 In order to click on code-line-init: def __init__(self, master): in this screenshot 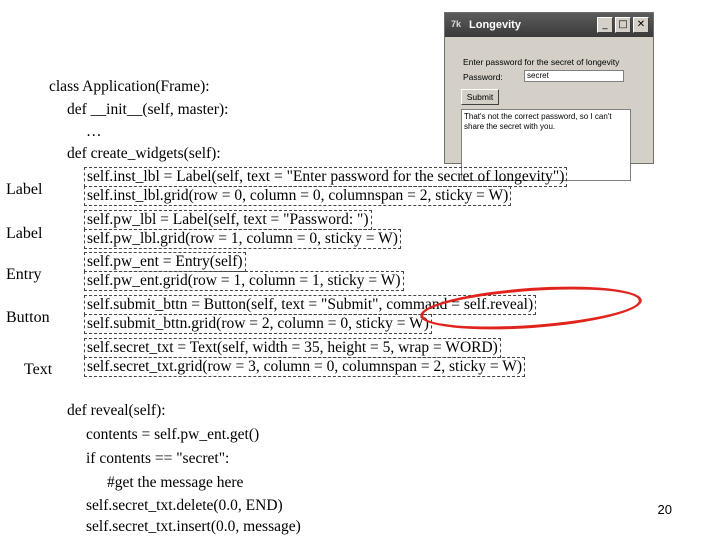, I will do `click(148, 109)`.